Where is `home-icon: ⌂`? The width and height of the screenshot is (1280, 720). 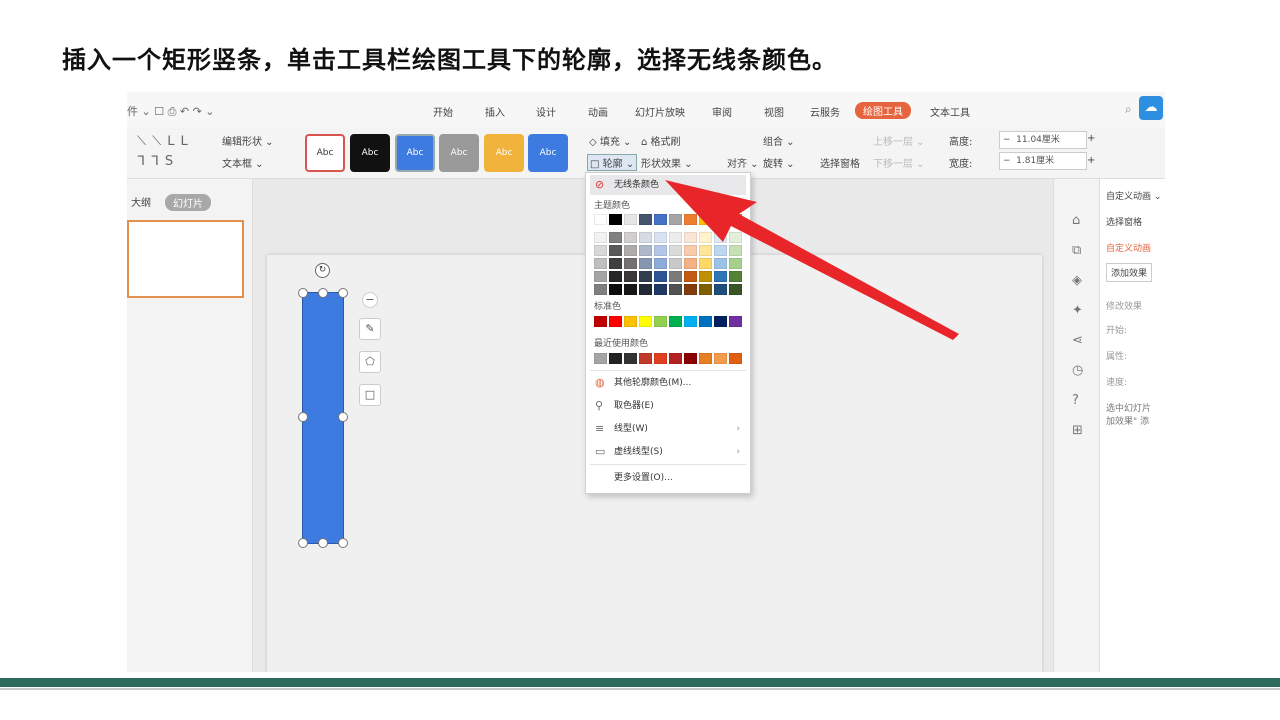
home-icon: ⌂ is located at coordinates (1076, 220).